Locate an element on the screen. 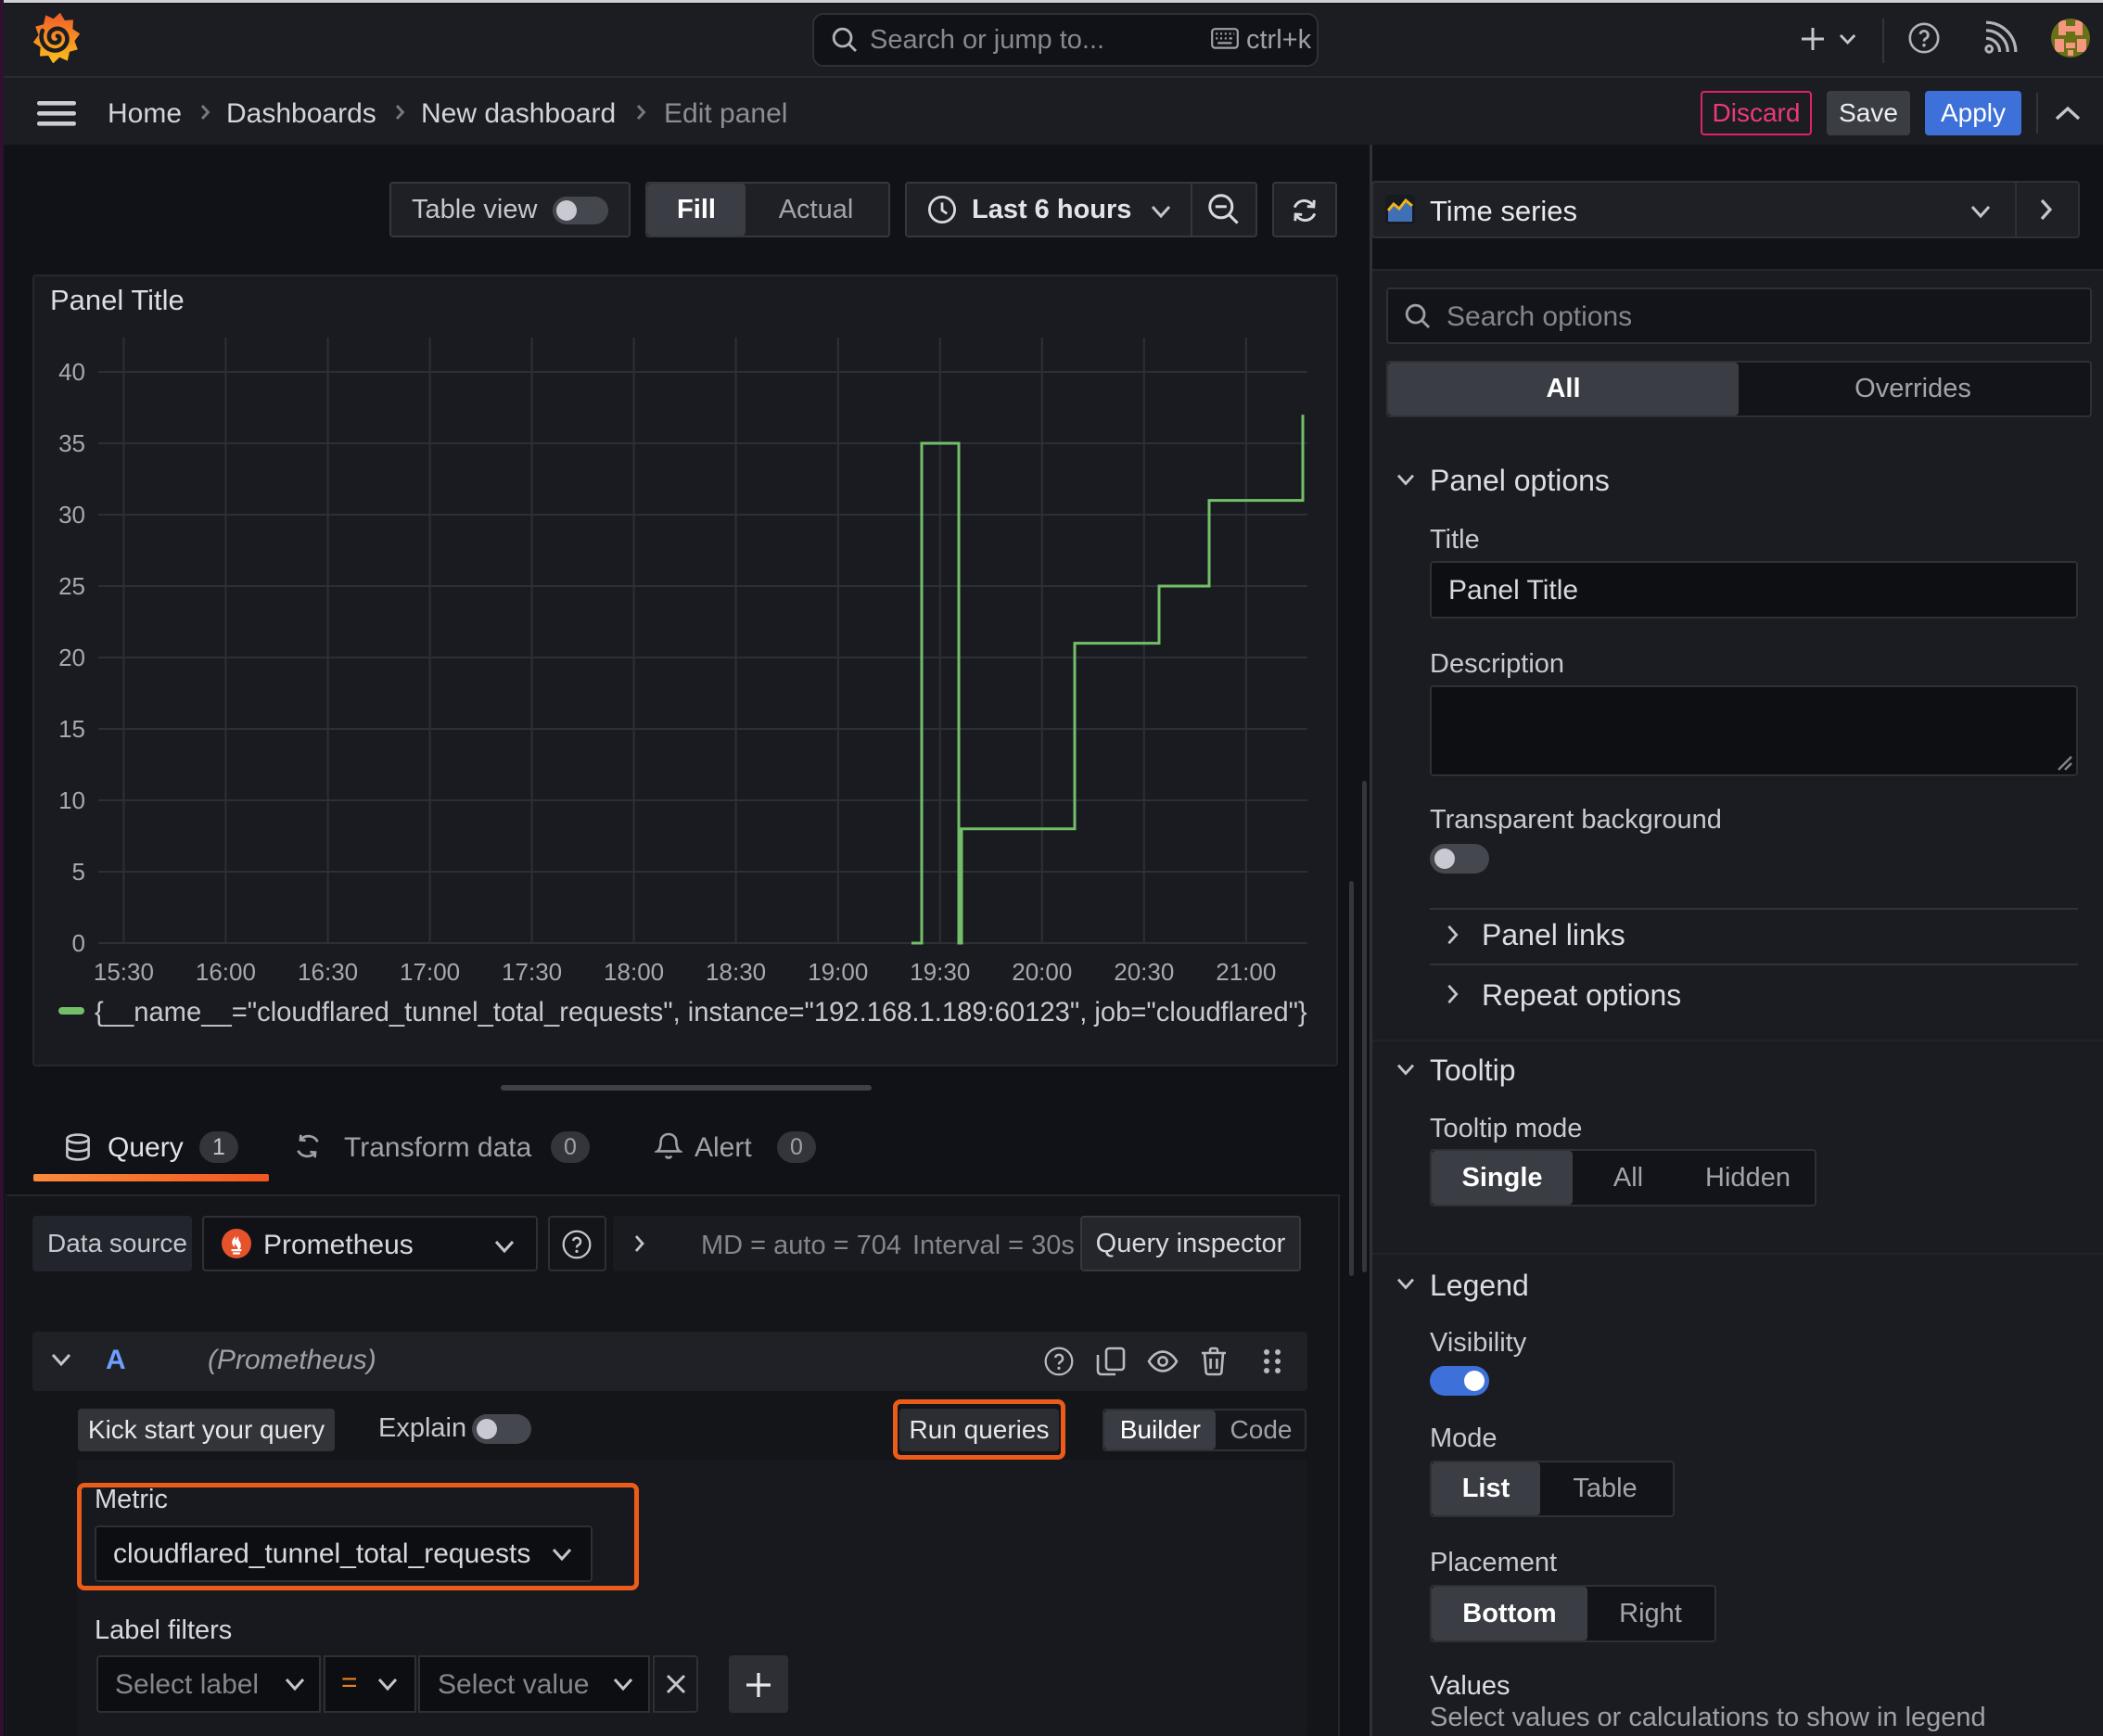 The image size is (2103, 1736). svg-text: 30 is located at coordinates (71, 515).